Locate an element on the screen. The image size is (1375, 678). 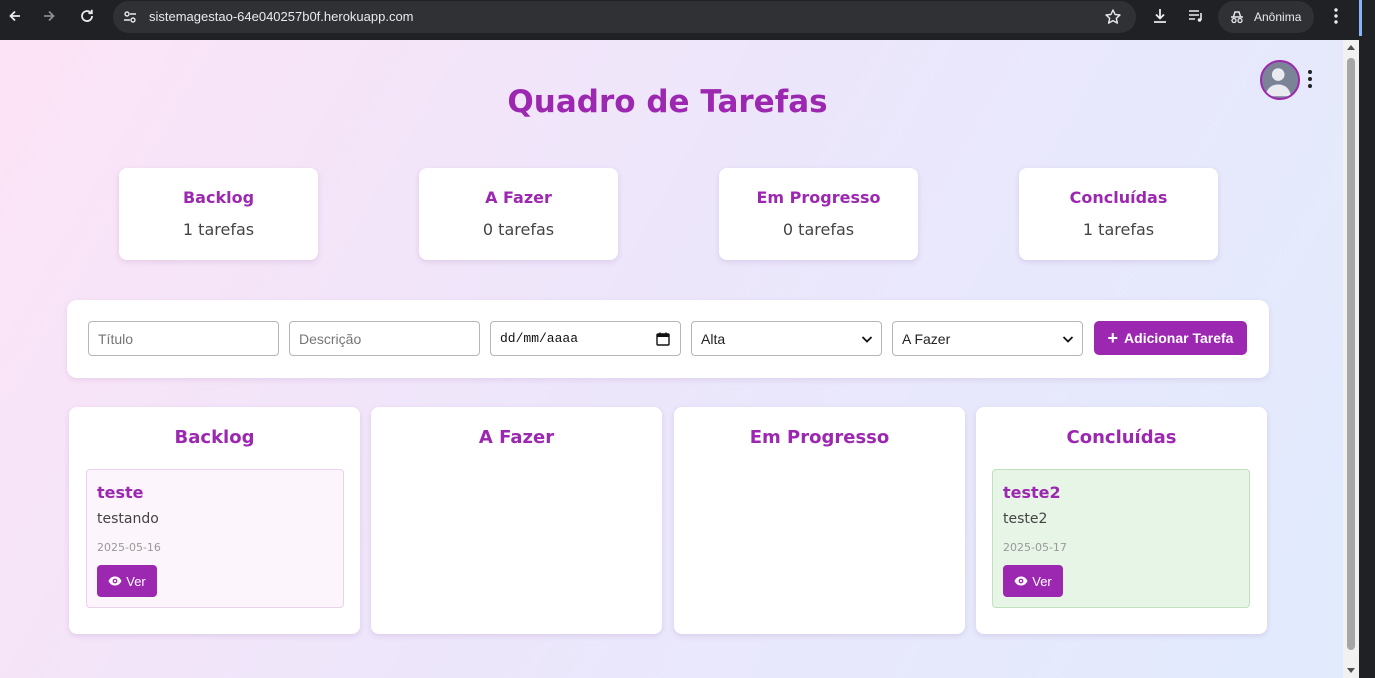
stat-name: A Fazer is located at coordinates (518, 197).